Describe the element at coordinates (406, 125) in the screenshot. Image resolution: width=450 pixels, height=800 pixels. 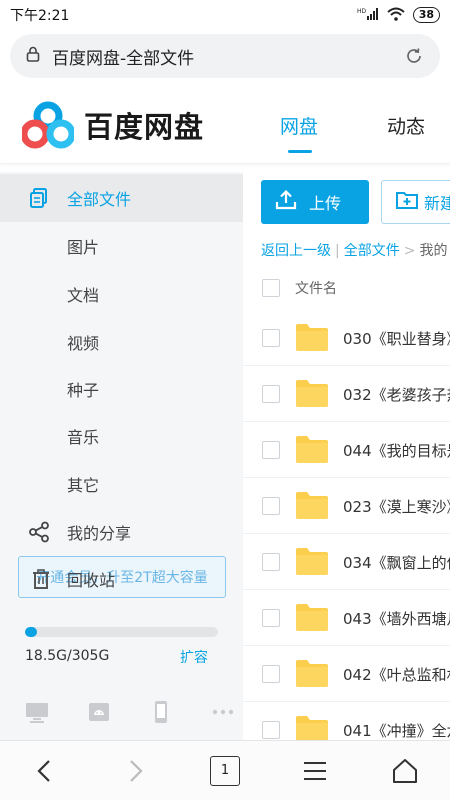
I see `tab-activity: 动态` at that location.